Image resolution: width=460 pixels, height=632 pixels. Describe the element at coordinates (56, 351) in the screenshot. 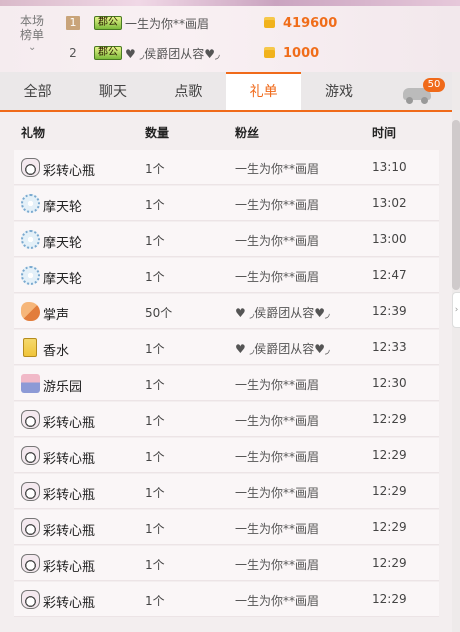

I see `gift-name: 香水` at that location.